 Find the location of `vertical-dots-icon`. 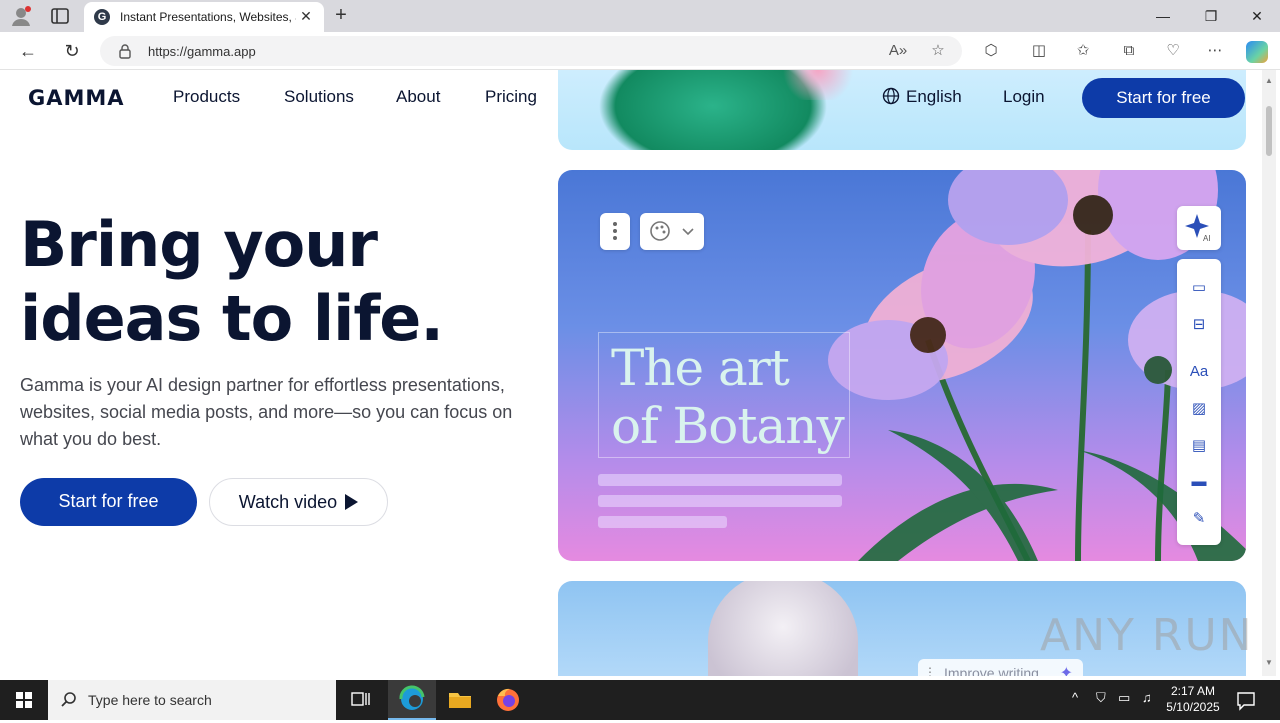

vertical-dots-icon is located at coordinates (615, 231).